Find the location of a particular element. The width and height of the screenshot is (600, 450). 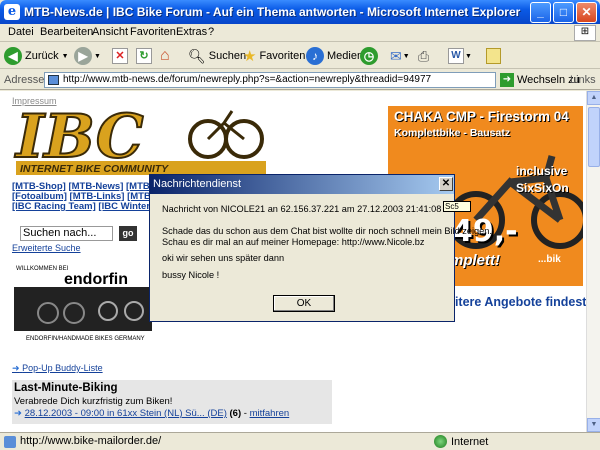

close-button: ✕ is located at coordinates (586, 12).